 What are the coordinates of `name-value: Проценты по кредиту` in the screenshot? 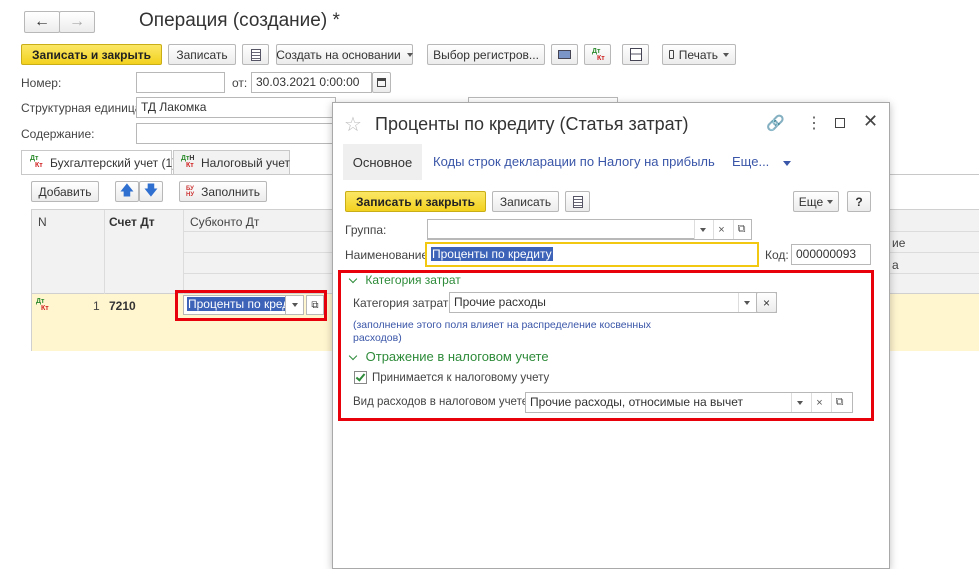 It's located at (492, 254).